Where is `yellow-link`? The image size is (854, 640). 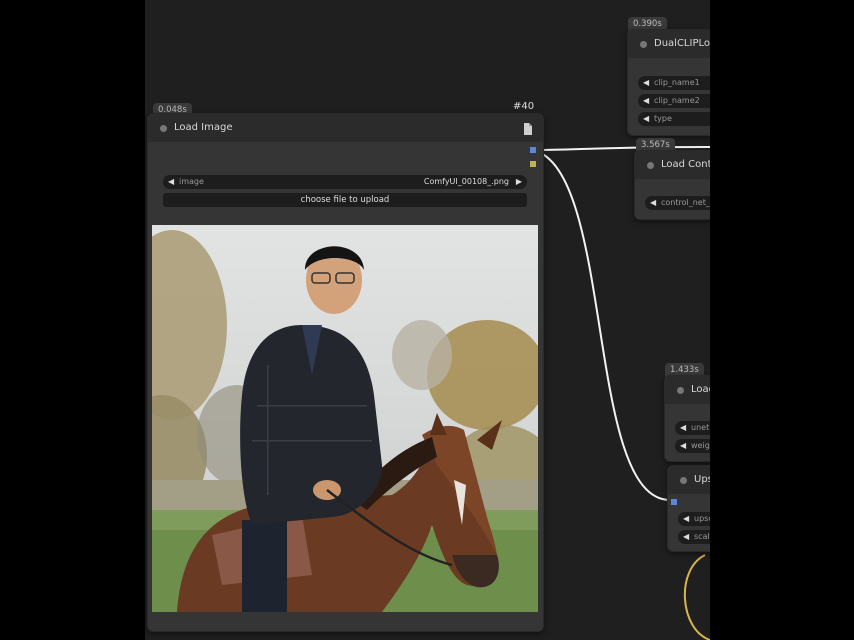 yellow-link is located at coordinates (697, 597).